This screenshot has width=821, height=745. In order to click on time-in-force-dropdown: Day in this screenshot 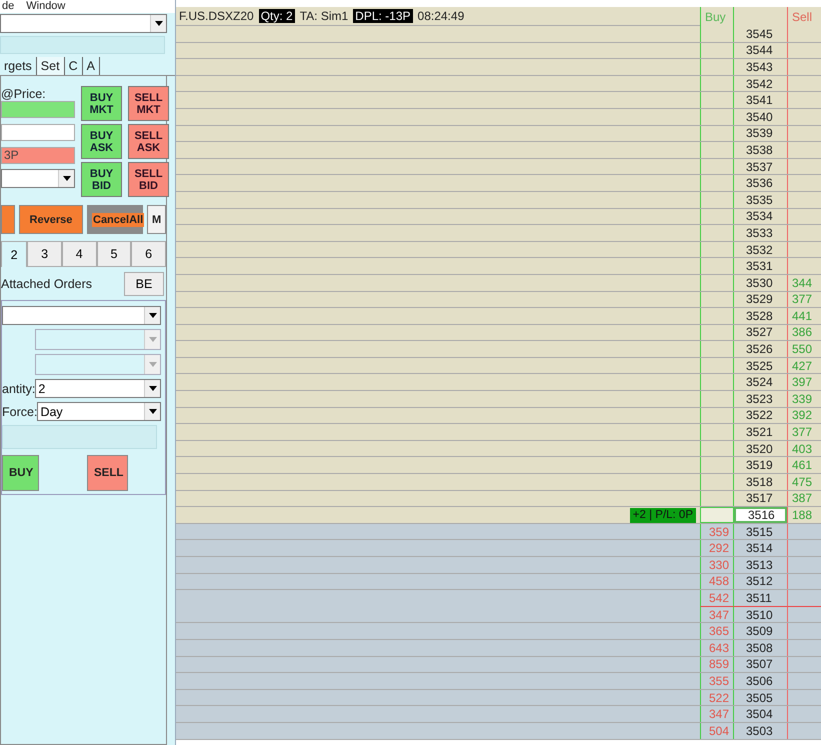, I will do `click(99, 411)`.